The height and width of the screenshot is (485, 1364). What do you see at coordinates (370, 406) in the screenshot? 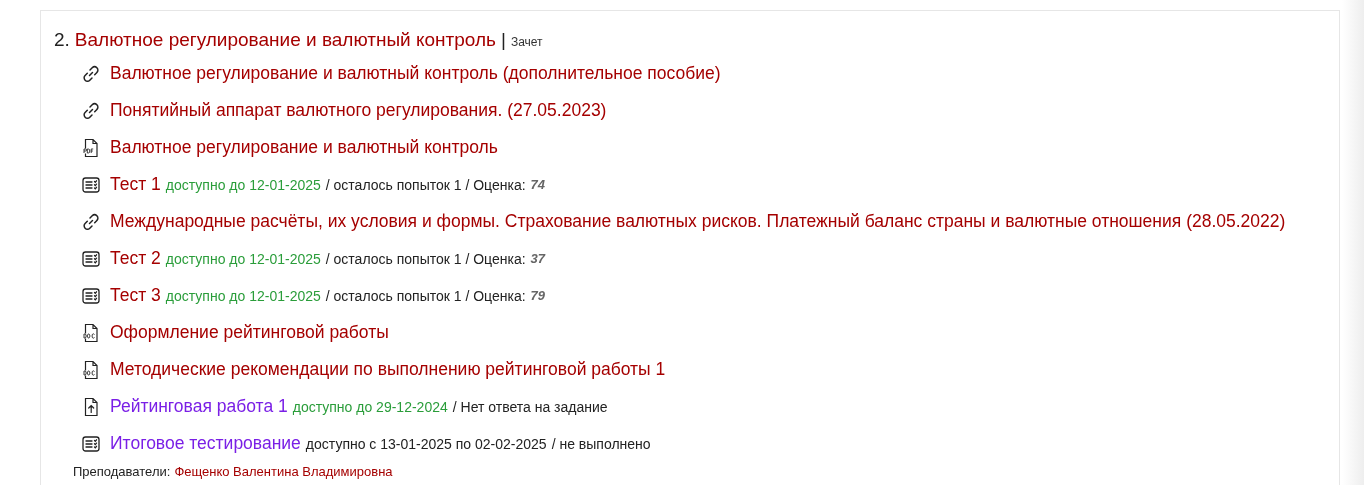
I see `availability-text: доступно до 29-12-2024` at bounding box center [370, 406].